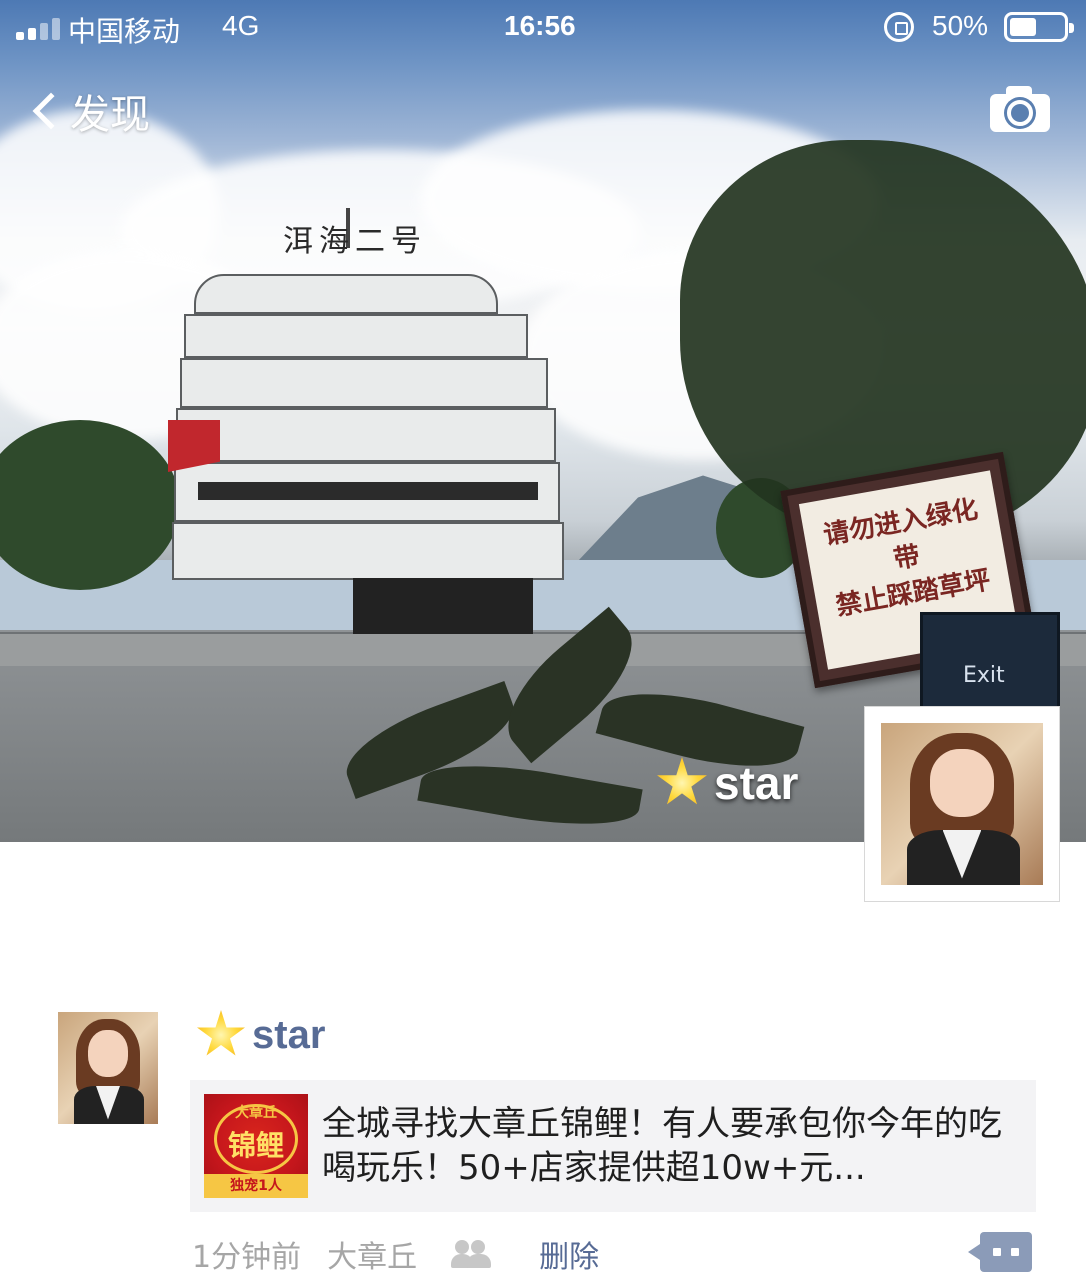  I want to click on cover-user-name: star, so click(727, 783).